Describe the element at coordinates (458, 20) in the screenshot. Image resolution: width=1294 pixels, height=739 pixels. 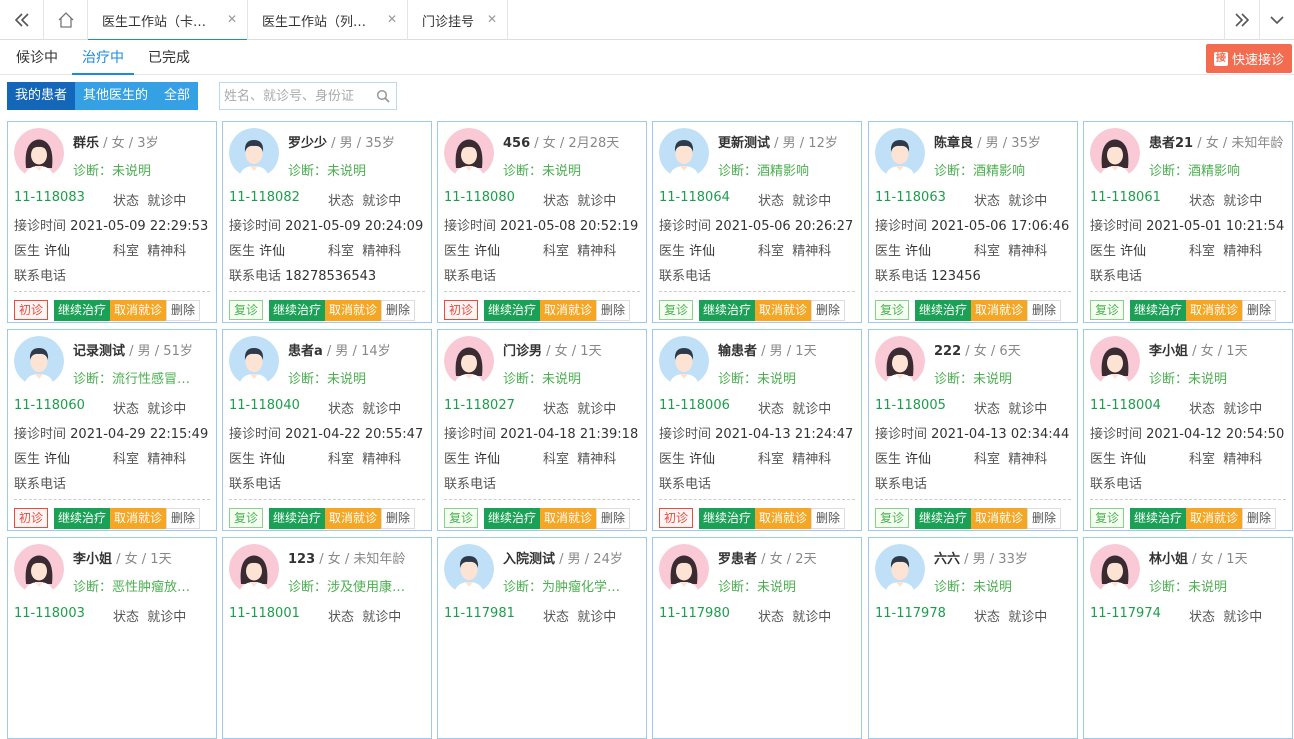
I see `tab-registration: 门诊挂号 ✕` at that location.